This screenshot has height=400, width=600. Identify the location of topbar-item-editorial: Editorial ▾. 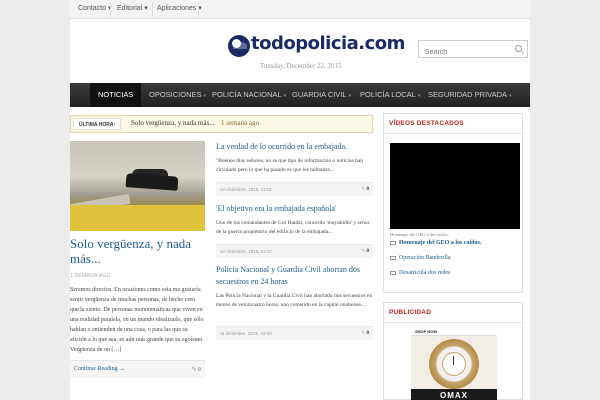
(132, 8).